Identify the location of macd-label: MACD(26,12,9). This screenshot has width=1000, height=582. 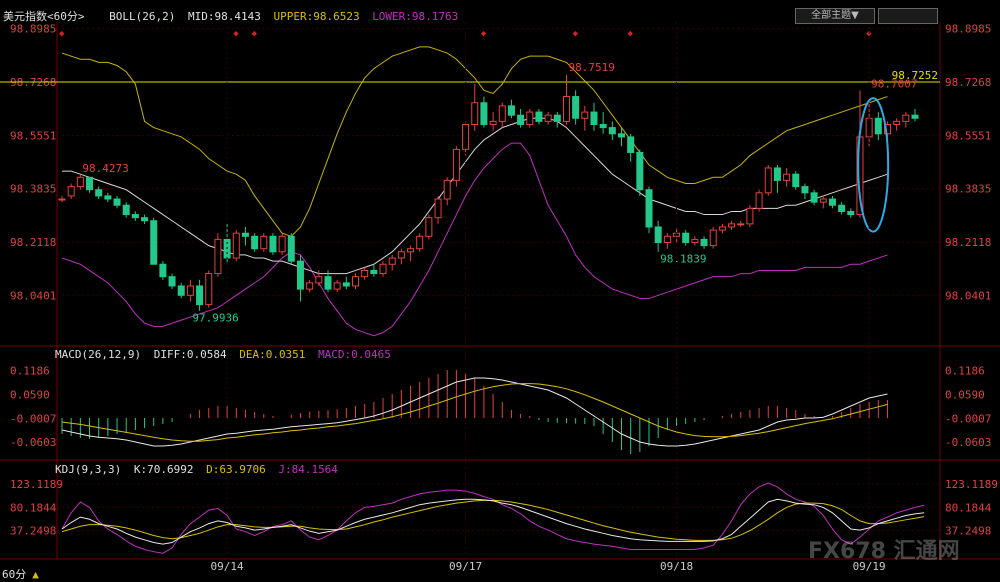
(98, 354).